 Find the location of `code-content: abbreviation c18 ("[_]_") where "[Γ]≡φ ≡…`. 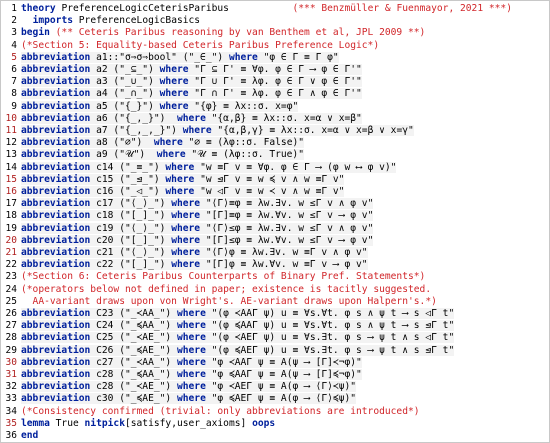

code-content: abbreviation c18 ("[_]_") where "[Γ]≡φ ≡… is located at coordinates (285, 216).